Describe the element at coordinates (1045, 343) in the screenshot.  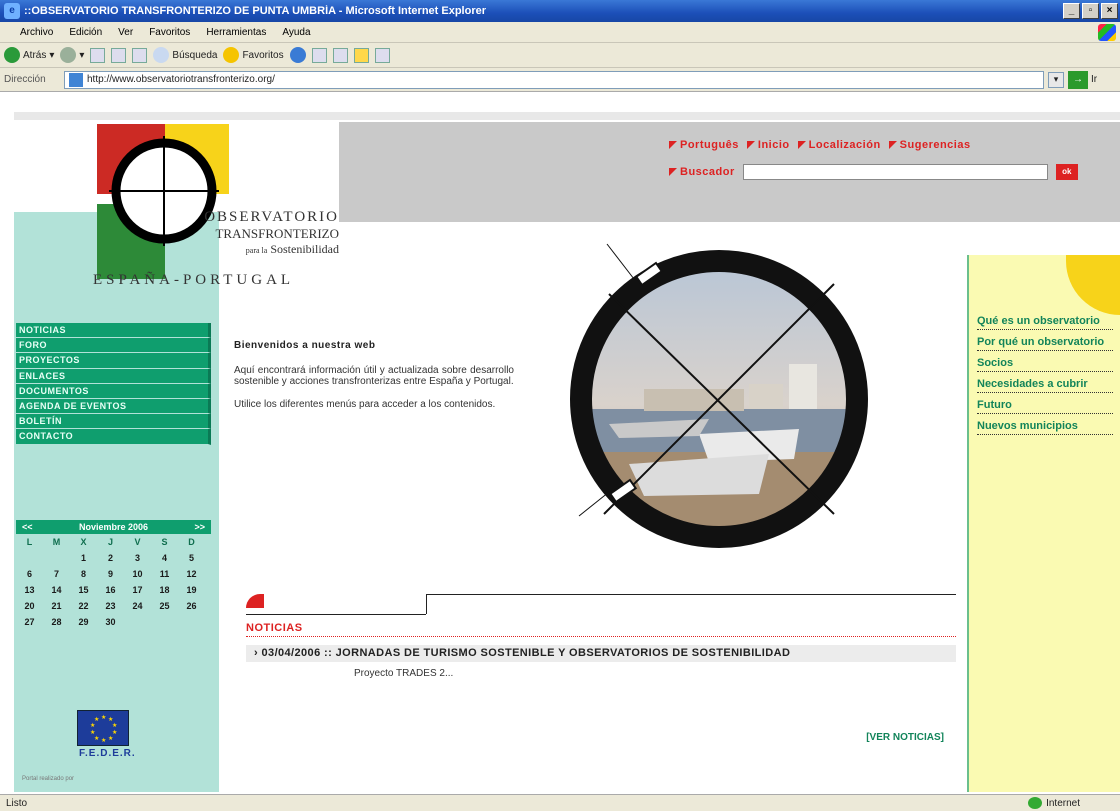
I see `link-por-que-observatorio: Por qué un observatorio` at that location.